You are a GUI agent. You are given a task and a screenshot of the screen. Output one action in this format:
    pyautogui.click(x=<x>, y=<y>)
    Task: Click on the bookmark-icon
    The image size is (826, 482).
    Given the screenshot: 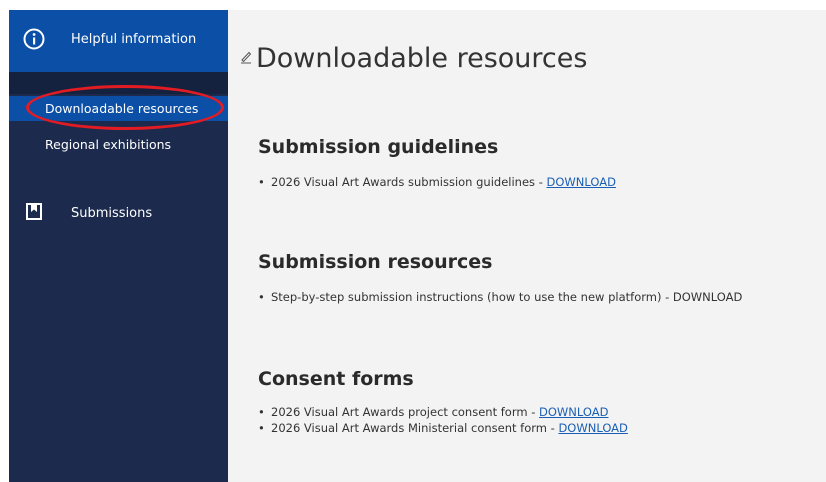 What is the action you would take?
    pyautogui.click(x=34, y=211)
    